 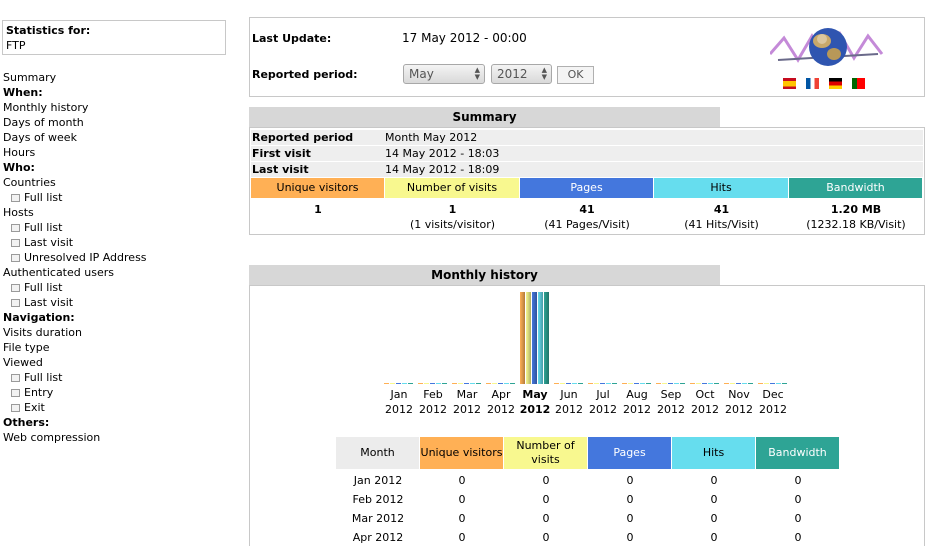 What do you see at coordinates (462, 453) in the screenshot?
I see `table-header-unique-visitors: Unique visitors` at bounding box center [462, 453].